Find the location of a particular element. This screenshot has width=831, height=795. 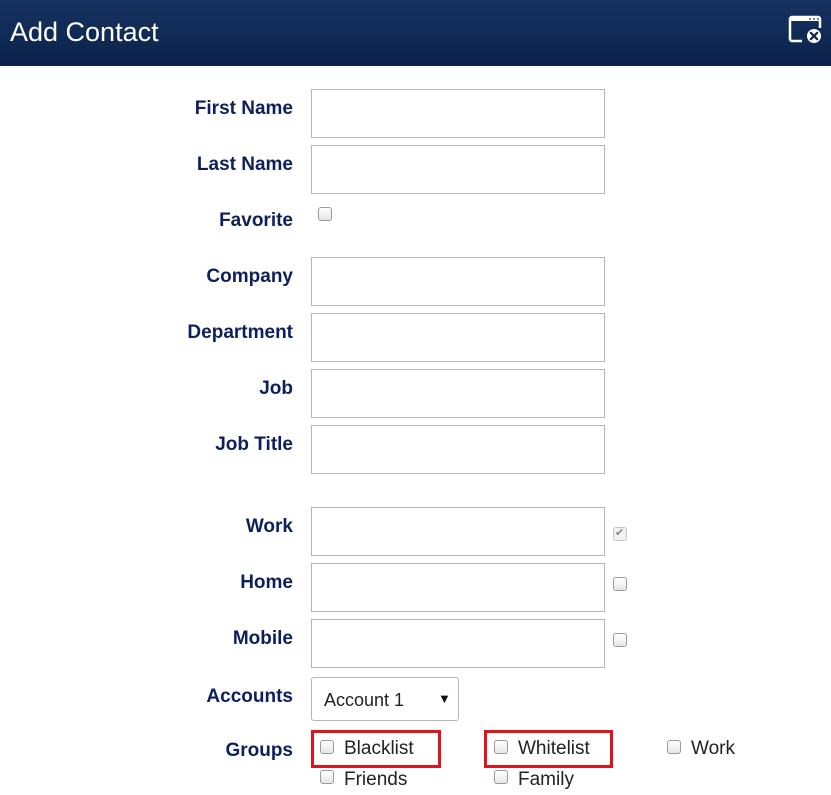

favorite-label: Favorite is located at coordinates (256, 220).